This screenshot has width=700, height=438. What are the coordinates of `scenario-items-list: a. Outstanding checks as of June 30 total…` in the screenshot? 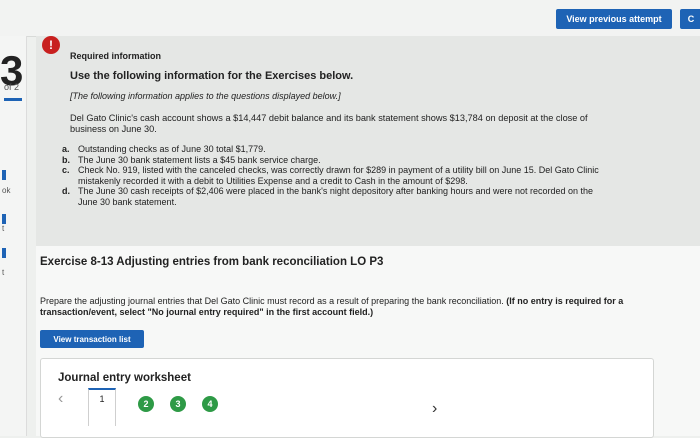 It's located at (332, 176).